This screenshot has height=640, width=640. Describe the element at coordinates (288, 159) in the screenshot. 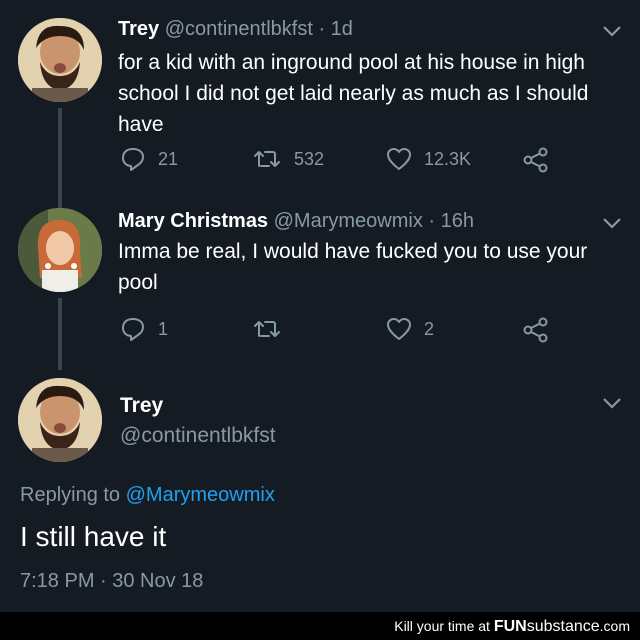

I see `retweet-button: 532` at that location.